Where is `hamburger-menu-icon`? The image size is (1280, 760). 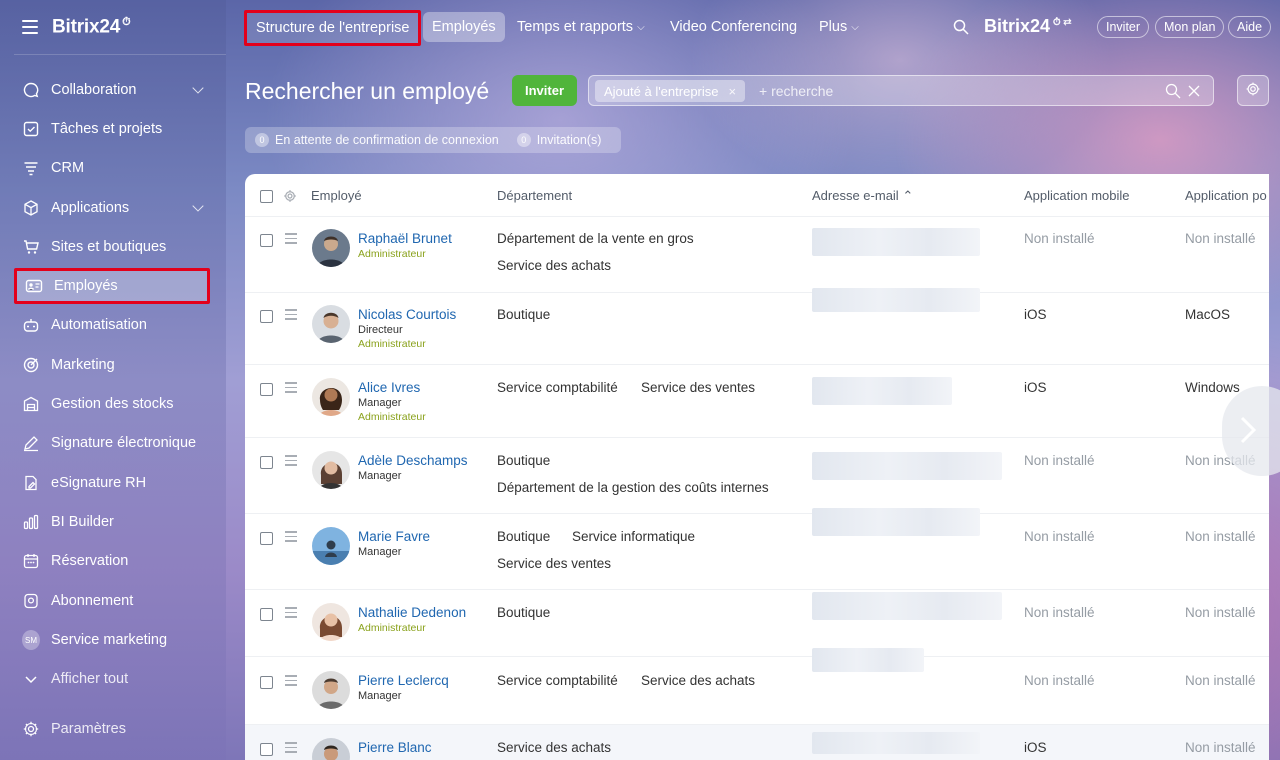
hamburger-menu-icon is located at coordinates (30, 27).